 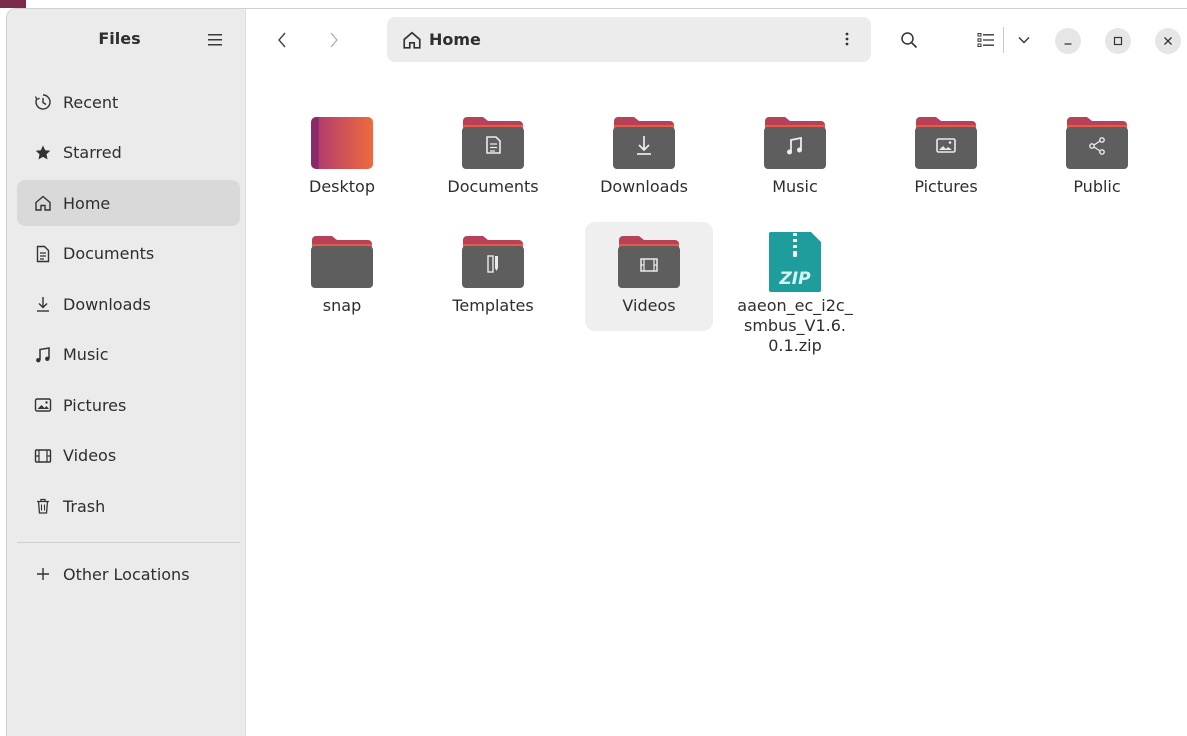 I want to click on hamburger-icon, so click(x=215, y=40).